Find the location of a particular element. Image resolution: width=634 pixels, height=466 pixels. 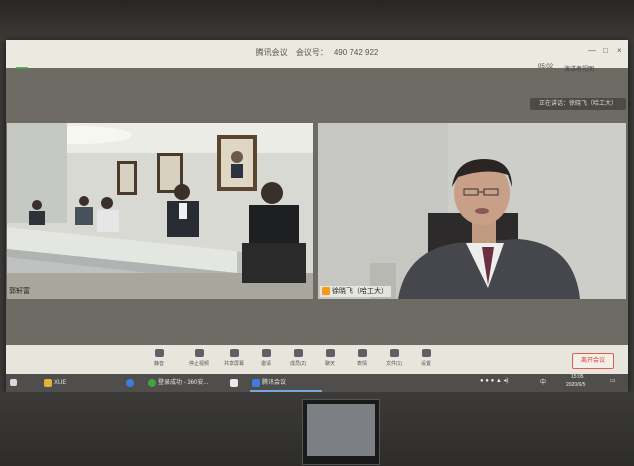

participant-name-tag-left: 郭轩富 is located at coordinates (20, 291).